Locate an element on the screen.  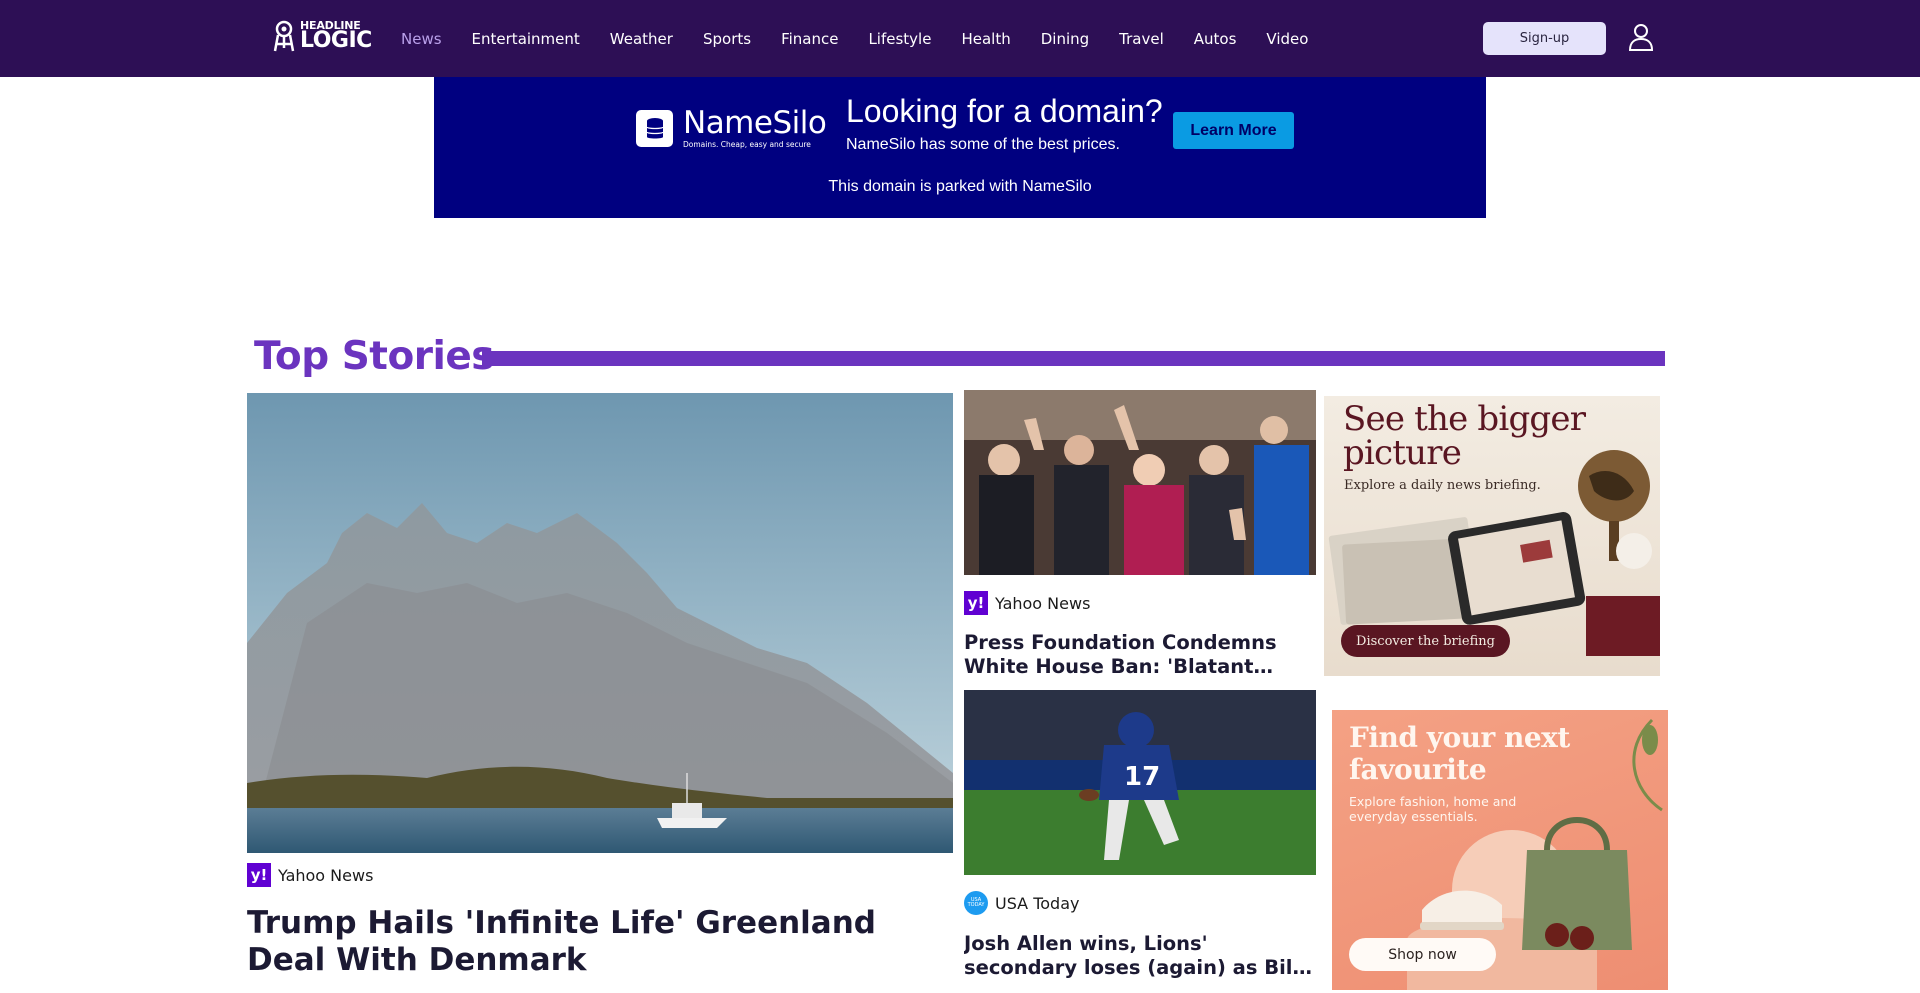
story-source-2: USA TODAY USA Today is located at coordinates (1021, 903).